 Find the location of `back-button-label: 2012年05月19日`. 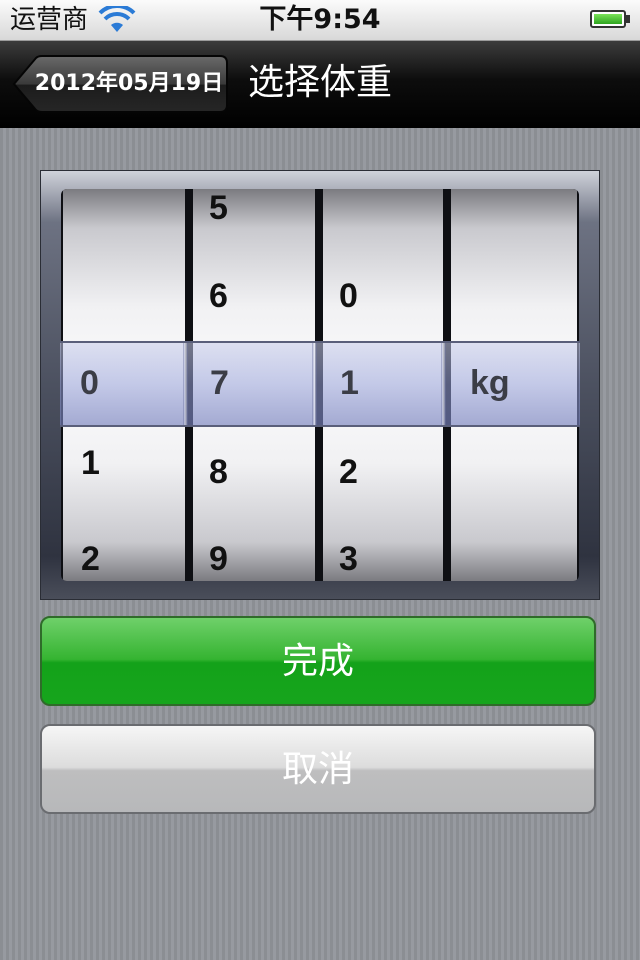

back-button-label: 2012年05月19日 is located at coordinates (129, 83).